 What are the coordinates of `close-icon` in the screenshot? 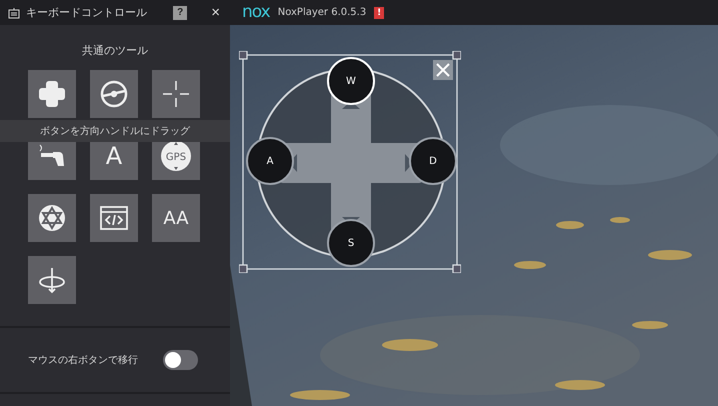 It's located at (443, 70).